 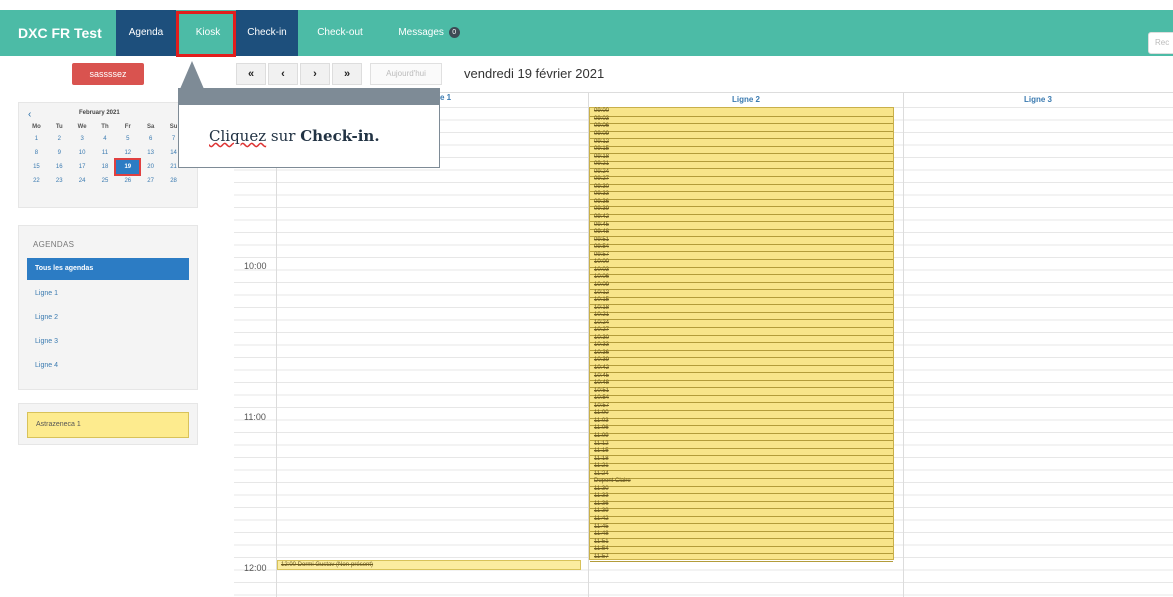 I want to click on time-slot: 09:00, so click(x=601, y=111).